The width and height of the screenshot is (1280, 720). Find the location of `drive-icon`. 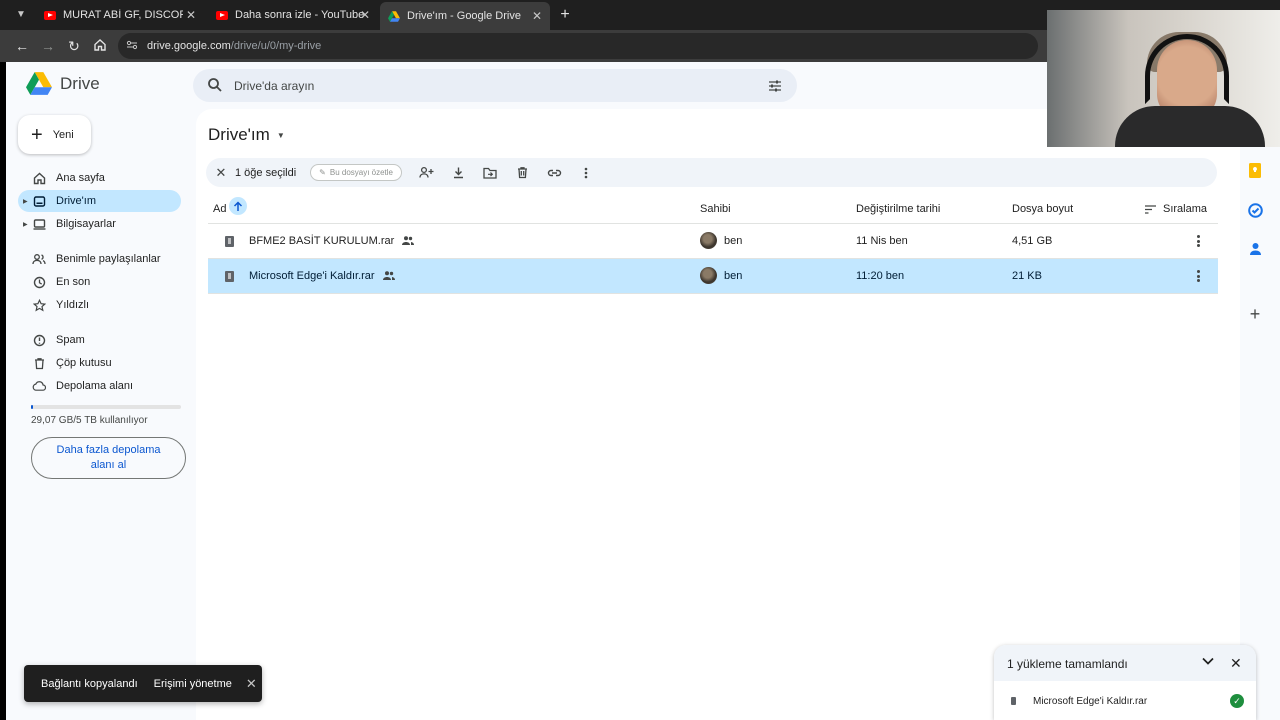

drive-icon is located at coordinates (394, 16).